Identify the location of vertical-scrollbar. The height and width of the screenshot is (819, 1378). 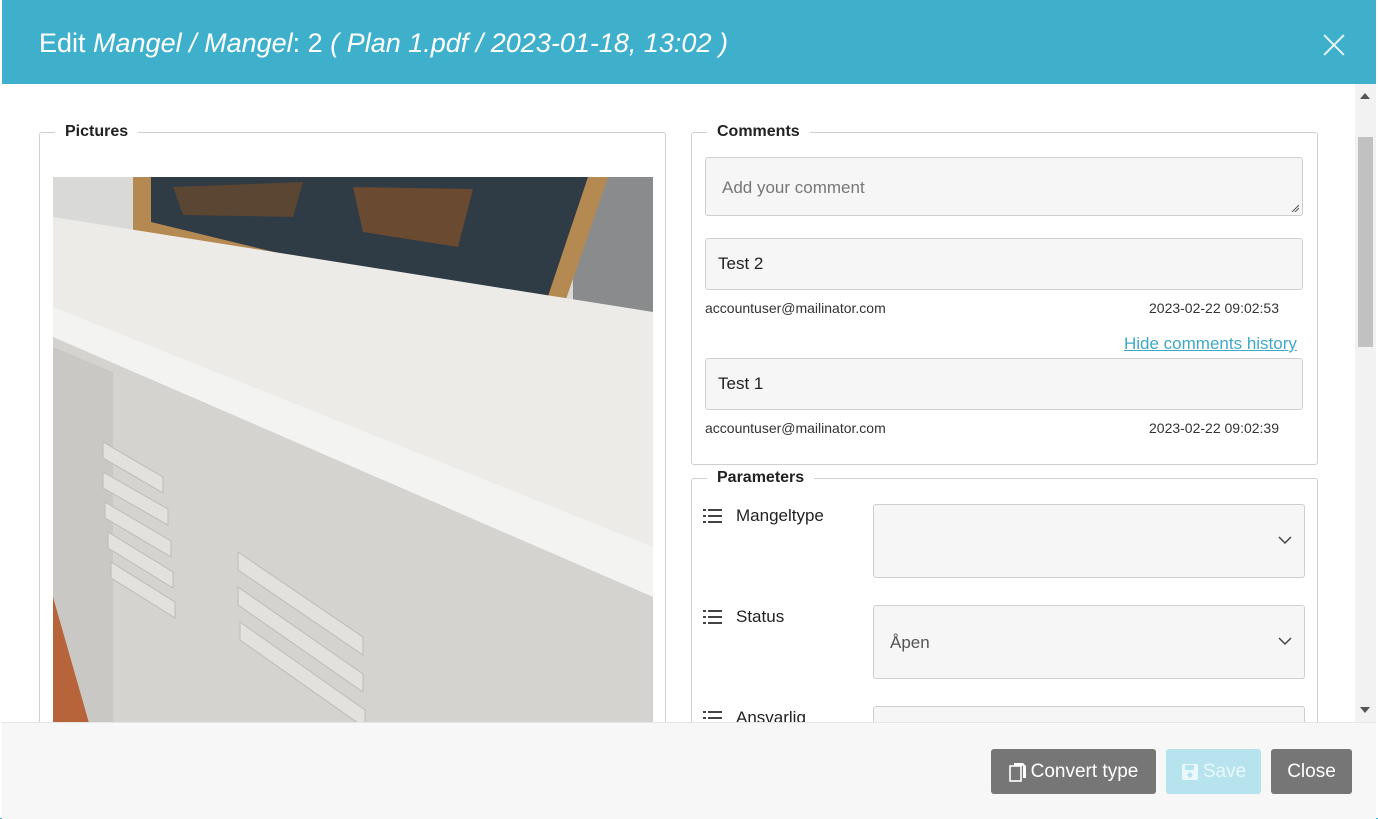
(1365, 403).